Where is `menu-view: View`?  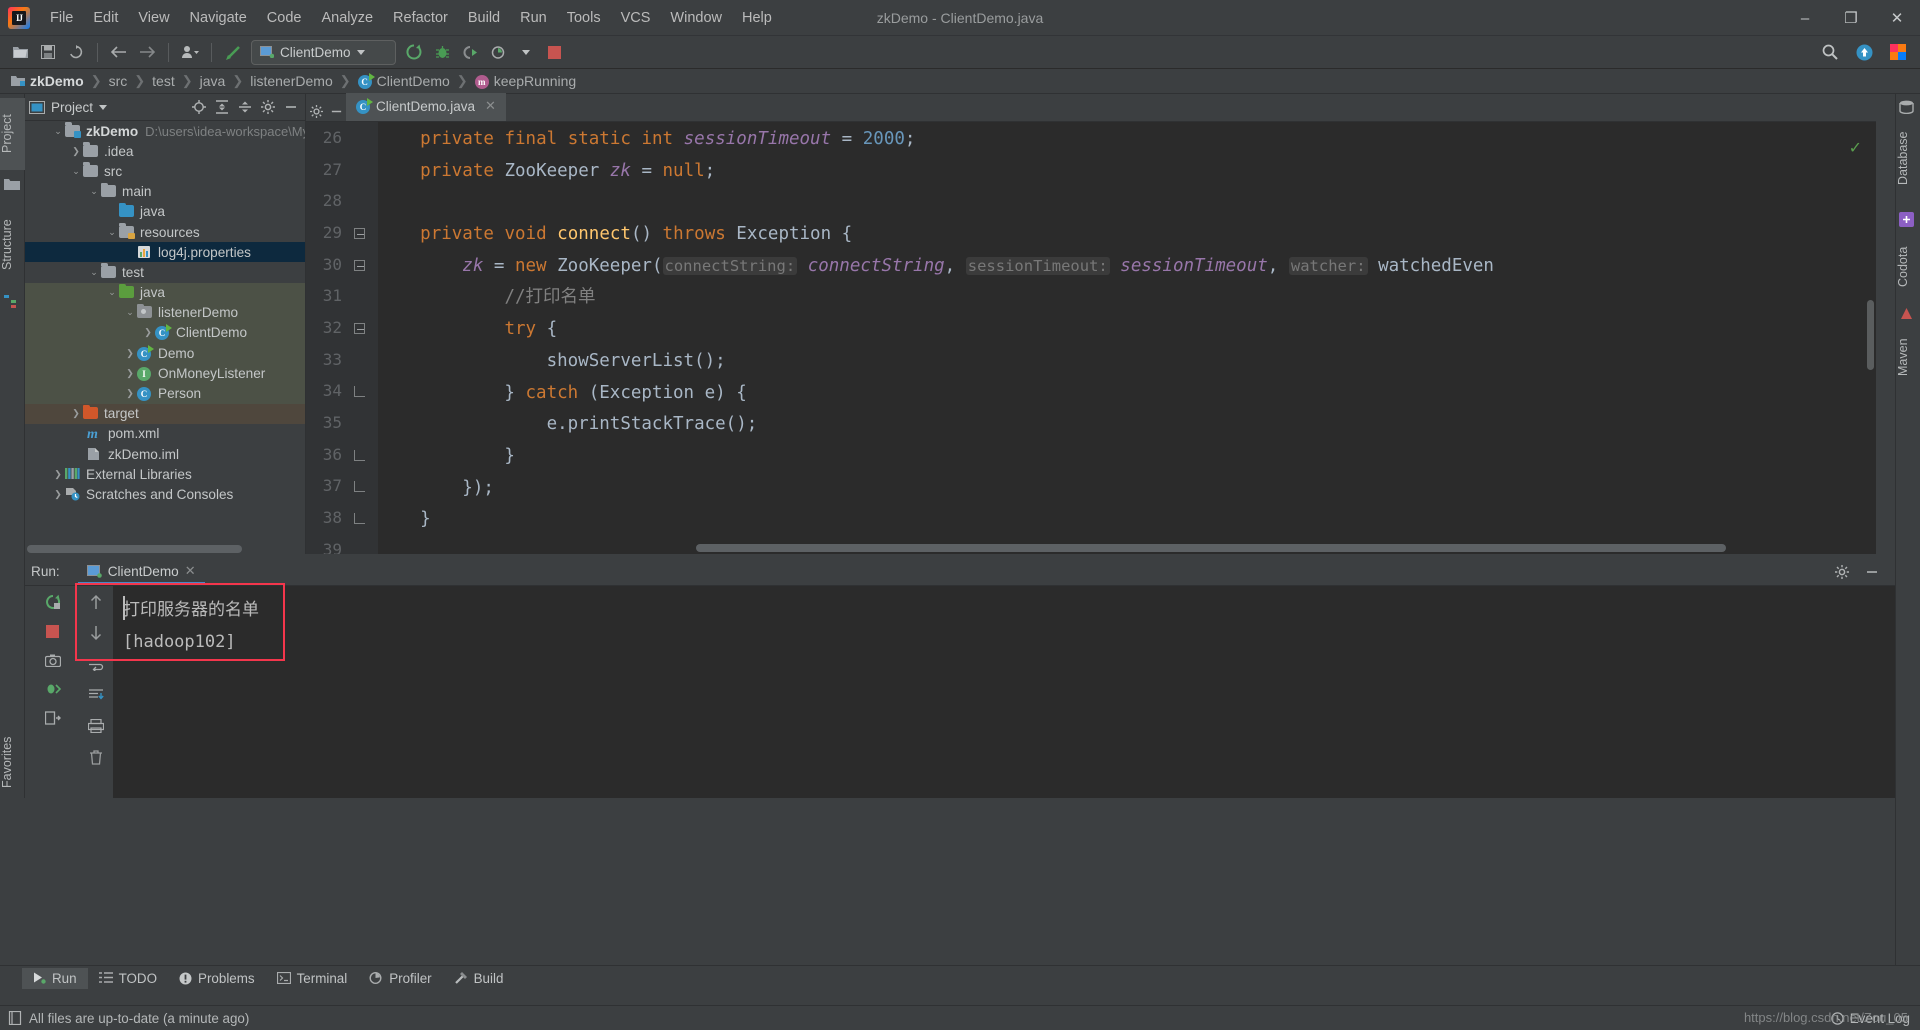
menu-view: View is located at coordinates (153, 18).